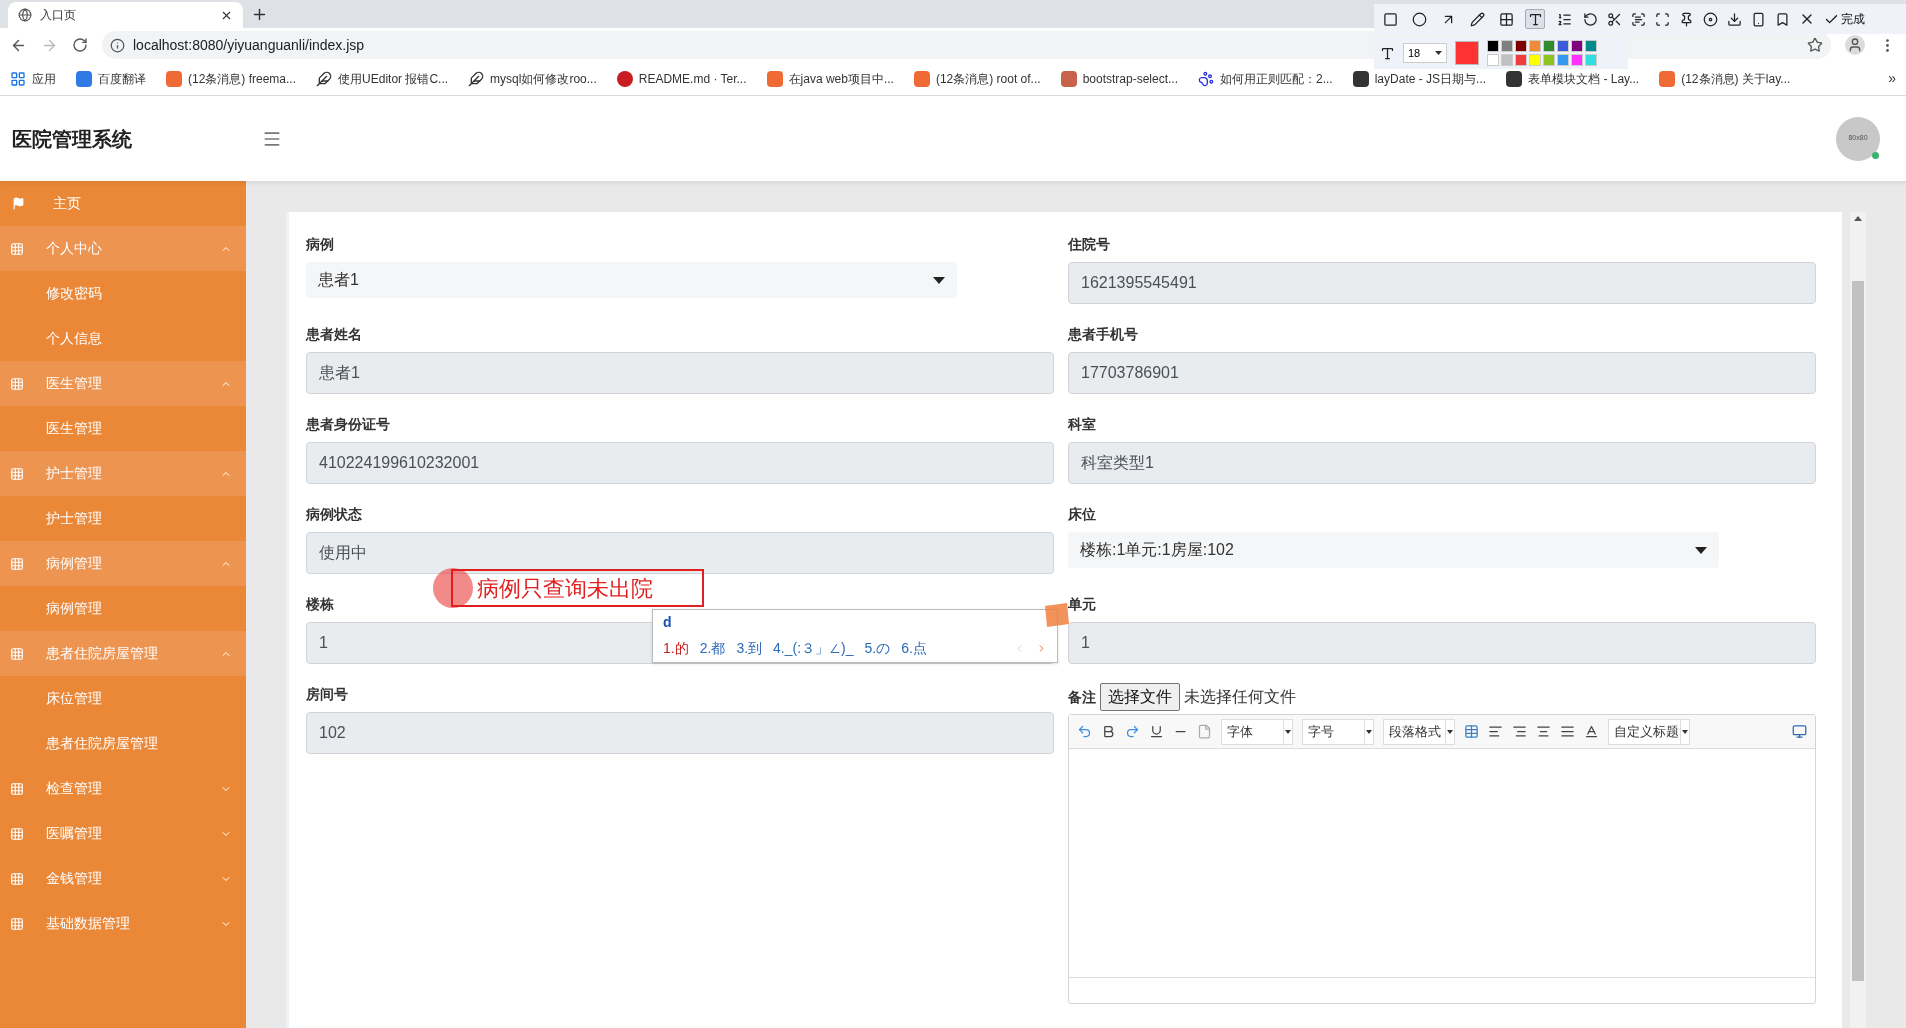  What do you see at coordinates (1089, 244) in the screenshot?
I see `field-label: 住院号` at bounding box center [1089, 244].